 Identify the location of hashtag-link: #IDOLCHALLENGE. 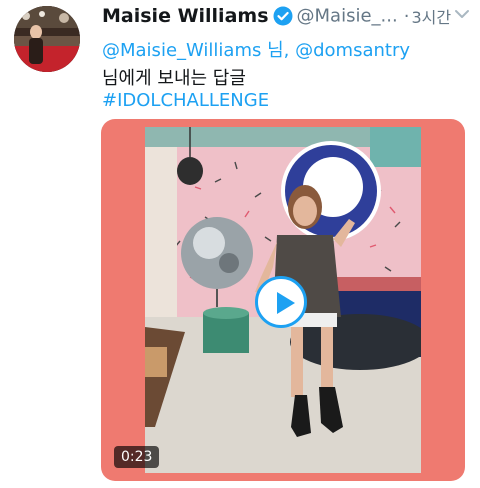
(185, 100).